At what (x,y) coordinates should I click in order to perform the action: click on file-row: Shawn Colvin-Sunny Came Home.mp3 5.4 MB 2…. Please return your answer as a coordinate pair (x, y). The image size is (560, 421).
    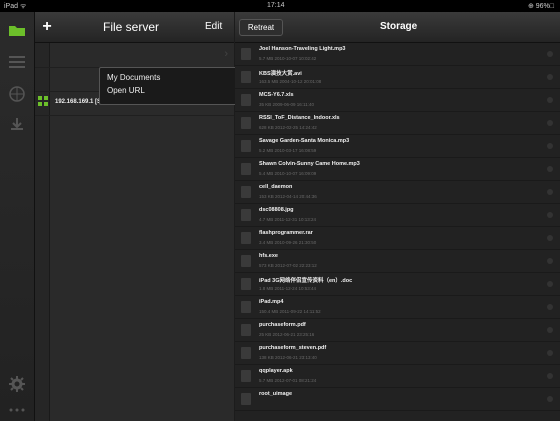
    Looking at the image, I should click on (397, 169).